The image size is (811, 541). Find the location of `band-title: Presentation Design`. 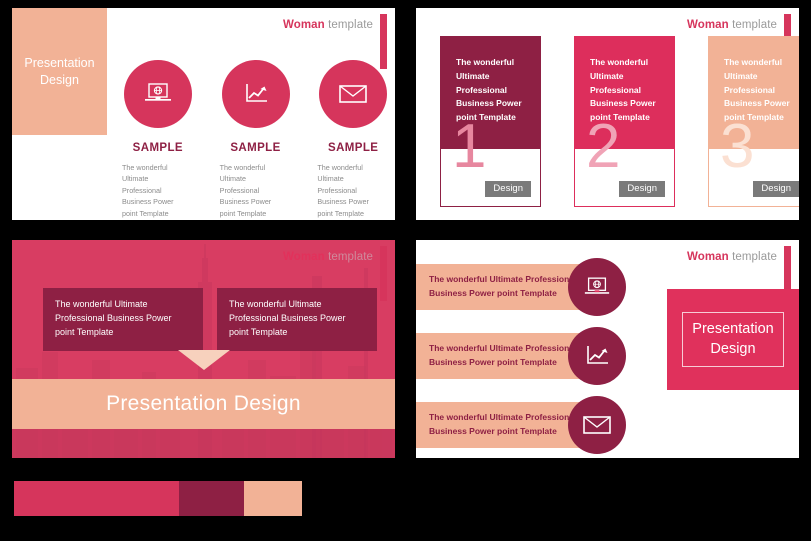

band-title: Presentation Design is located at coordinates (203, 403).